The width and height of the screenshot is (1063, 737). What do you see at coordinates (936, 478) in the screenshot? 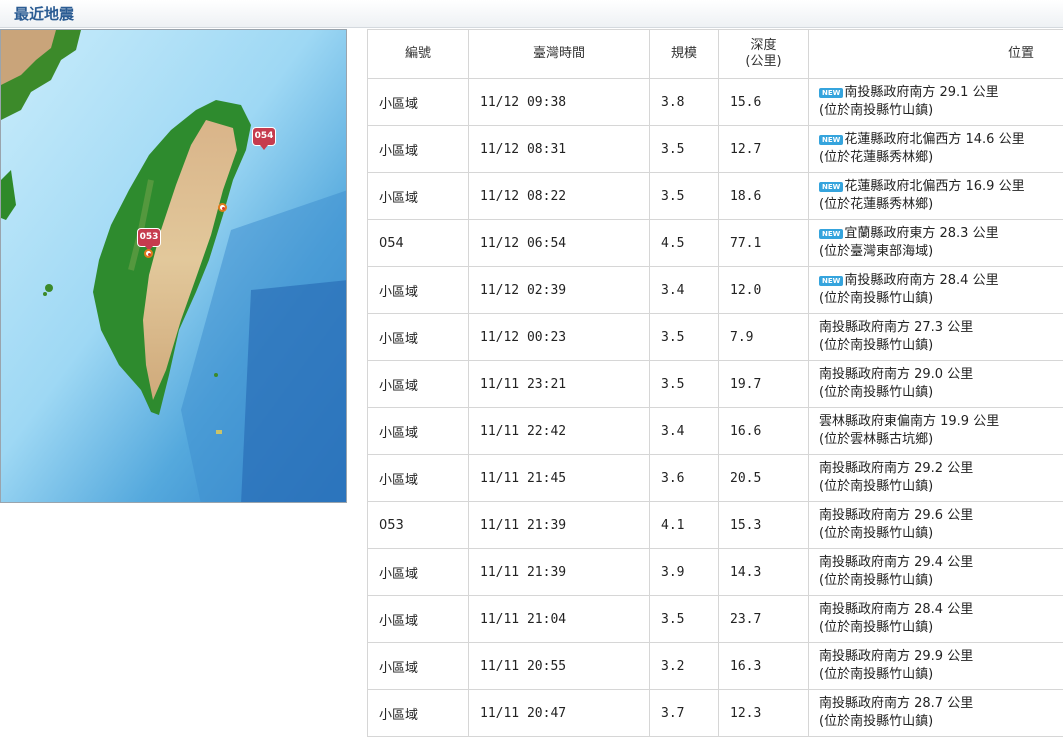
I see `cell-location: 南投縣政府南方 29.2 公里 (位於南投縣竹山鎮)` at bounding box center [936, 478].